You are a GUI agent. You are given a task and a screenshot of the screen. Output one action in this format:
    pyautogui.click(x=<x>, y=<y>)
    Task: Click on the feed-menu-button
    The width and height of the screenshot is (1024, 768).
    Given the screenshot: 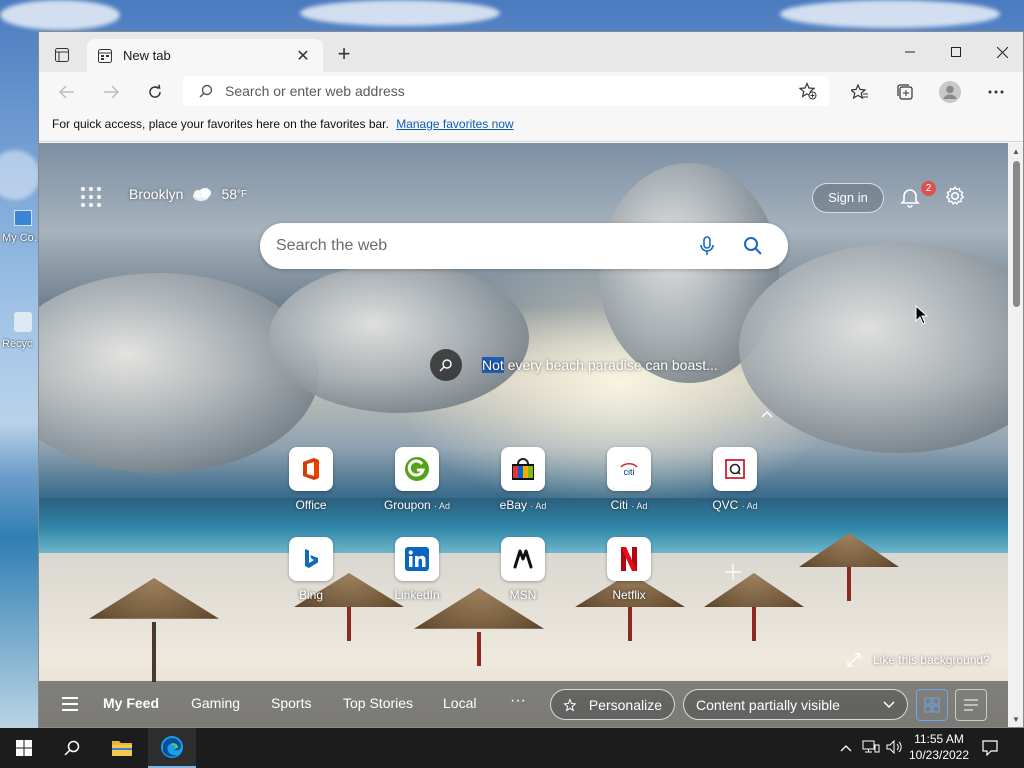 What is the action you would take?
    pyautogui.click(x=70, y=704)
    